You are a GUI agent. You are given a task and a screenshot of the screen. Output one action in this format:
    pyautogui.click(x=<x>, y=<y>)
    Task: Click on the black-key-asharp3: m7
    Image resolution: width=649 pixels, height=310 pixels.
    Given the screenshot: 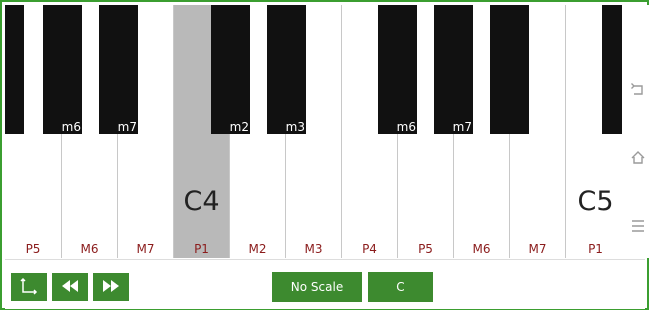 What is the action you would take?
    pyautogui.click(x=118, y=69)
    